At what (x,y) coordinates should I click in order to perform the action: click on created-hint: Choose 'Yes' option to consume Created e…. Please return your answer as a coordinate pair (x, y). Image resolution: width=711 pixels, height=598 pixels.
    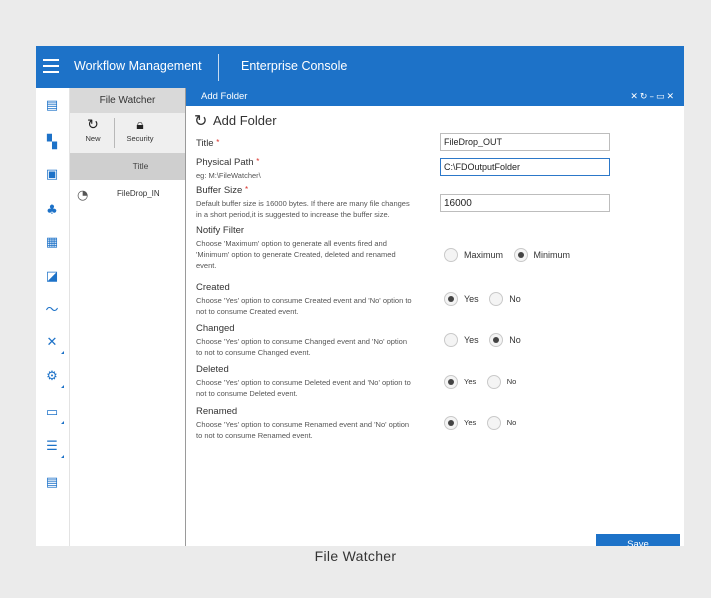
    Looking at the image, I should click on (304, 306).